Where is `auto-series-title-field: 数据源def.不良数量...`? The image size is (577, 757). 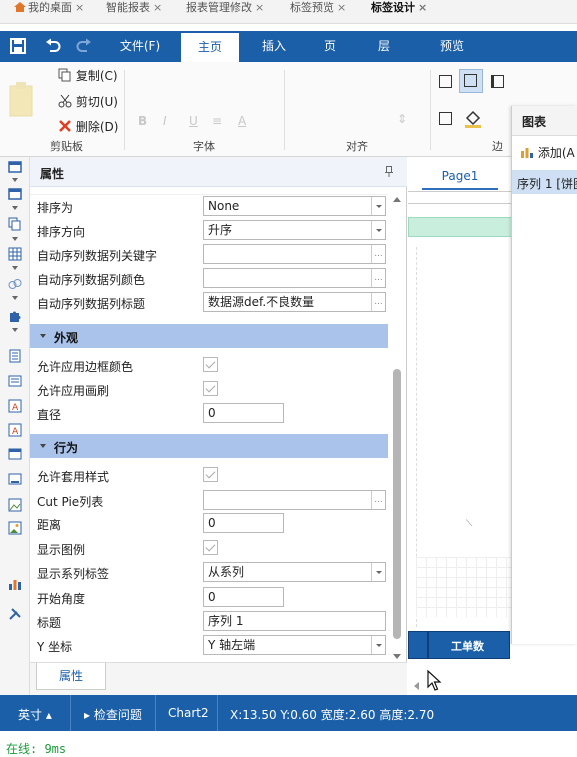 auto-series-title-field: 数据源def.不良数量... is located at coordinates (294, 302).